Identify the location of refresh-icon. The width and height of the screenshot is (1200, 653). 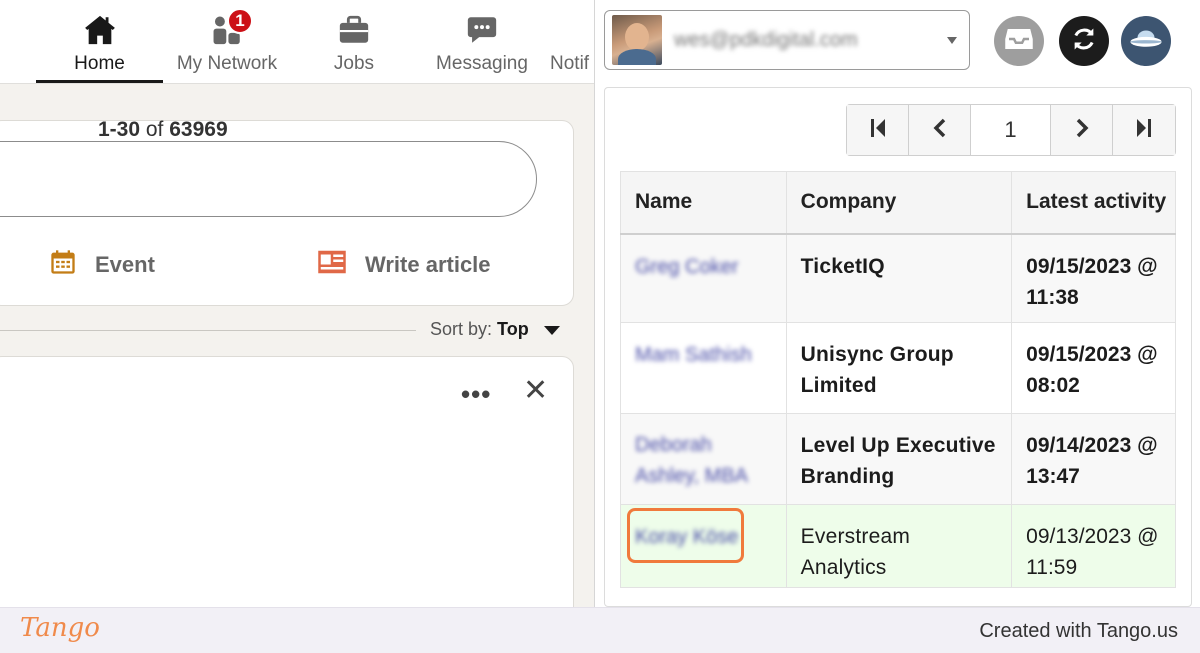
(1084, 41).